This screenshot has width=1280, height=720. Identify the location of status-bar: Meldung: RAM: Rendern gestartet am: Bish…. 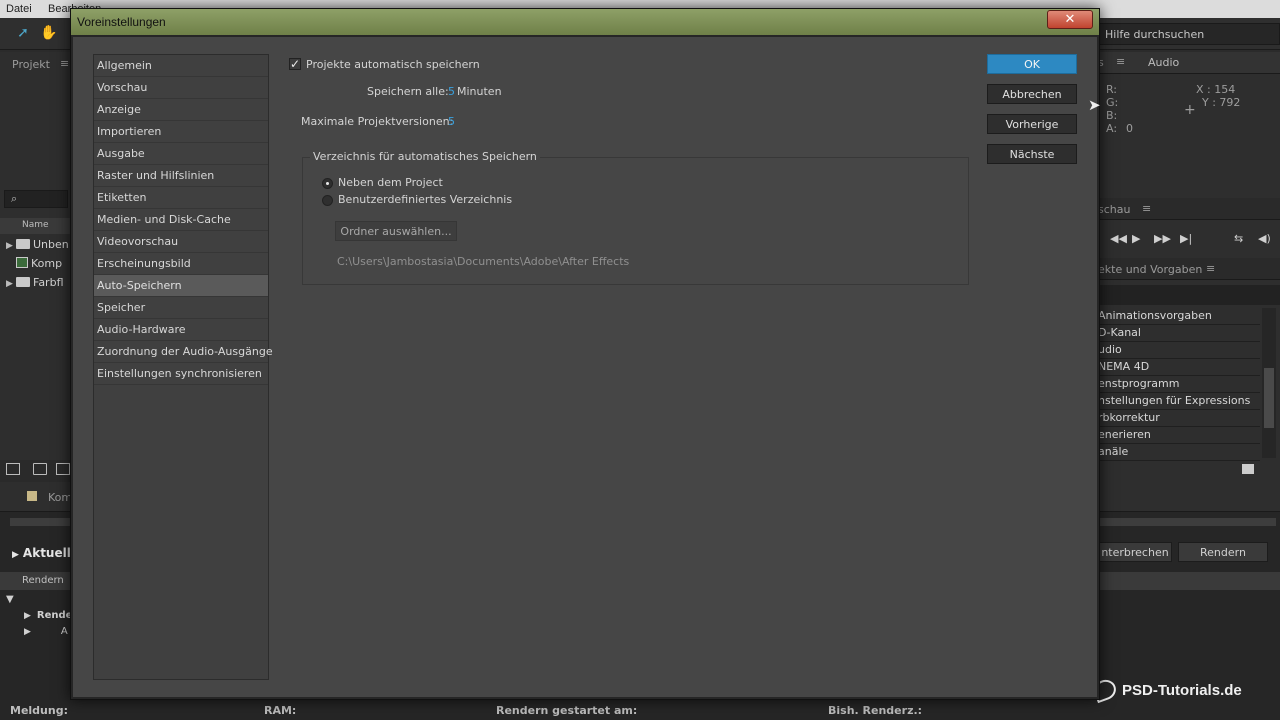
(640, 711).